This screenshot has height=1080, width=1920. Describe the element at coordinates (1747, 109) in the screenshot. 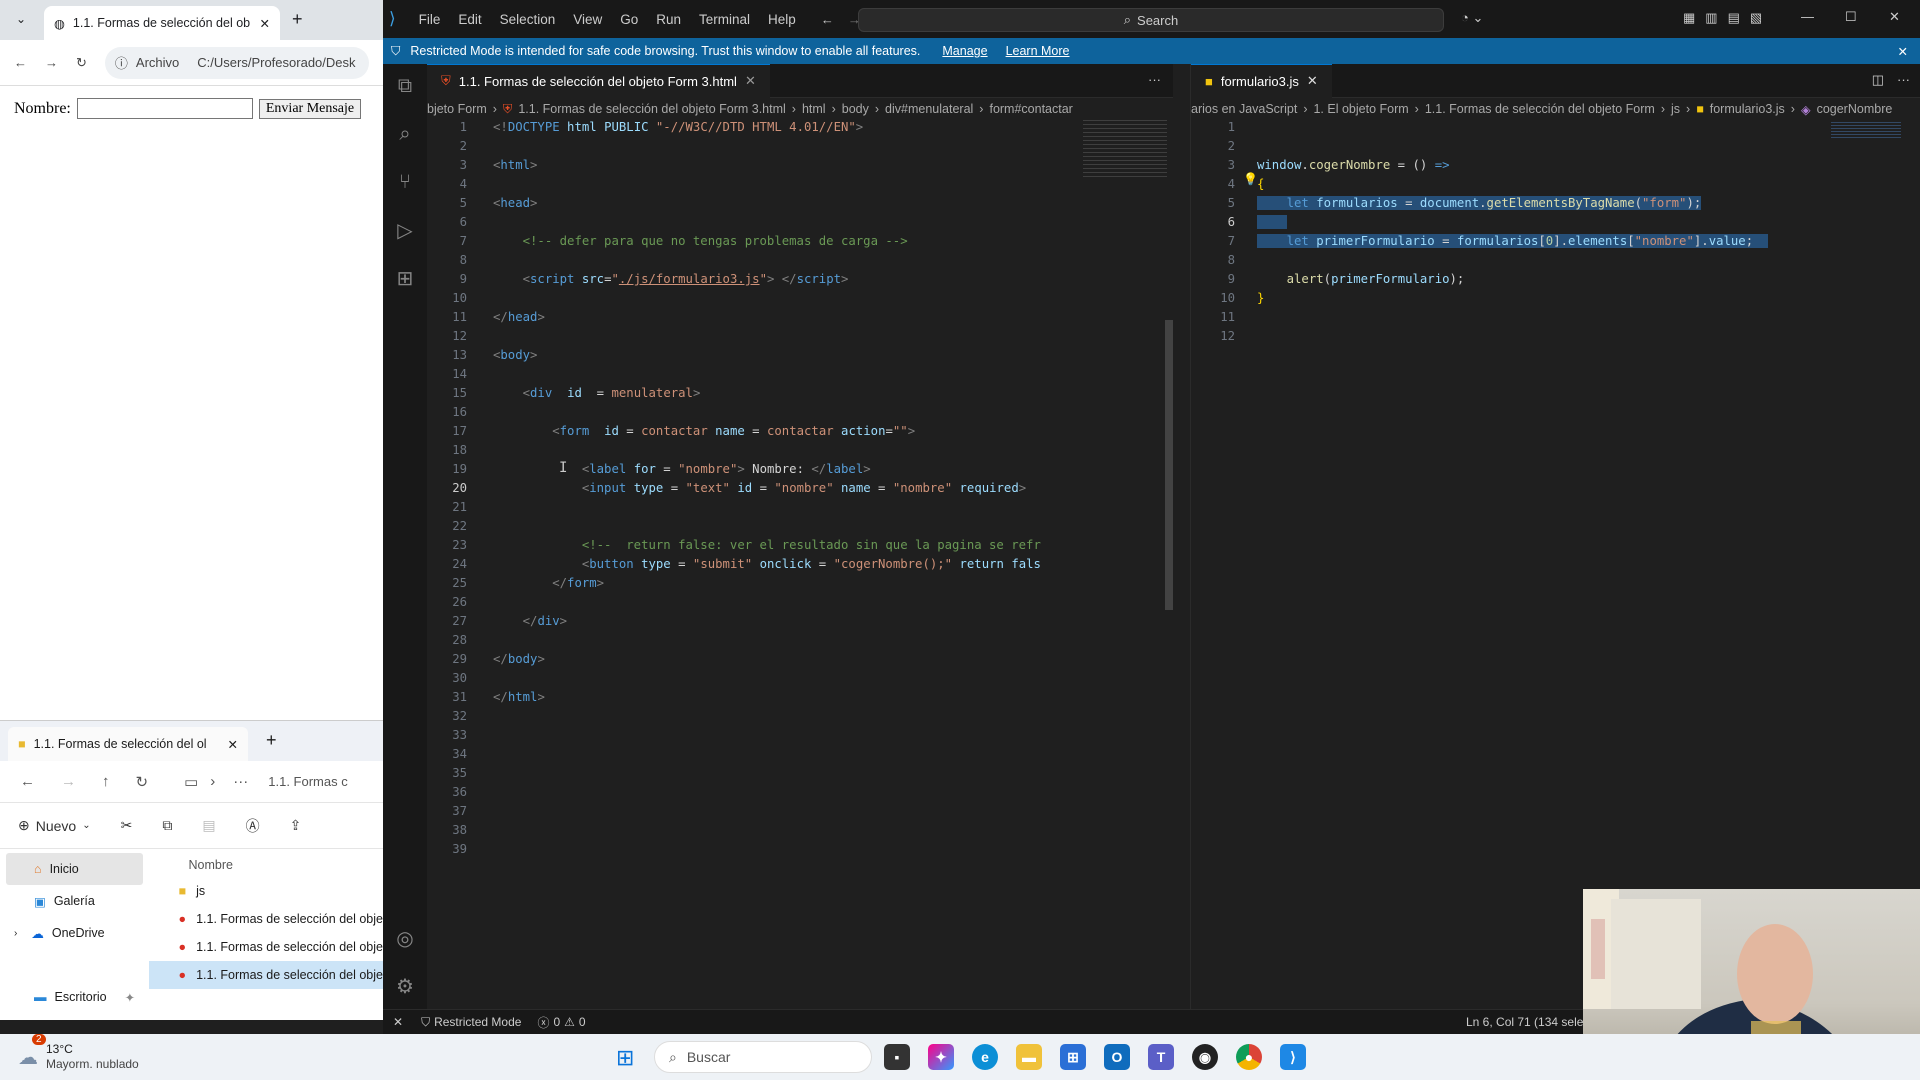

I see `crumb: formulario3.js` at that location.